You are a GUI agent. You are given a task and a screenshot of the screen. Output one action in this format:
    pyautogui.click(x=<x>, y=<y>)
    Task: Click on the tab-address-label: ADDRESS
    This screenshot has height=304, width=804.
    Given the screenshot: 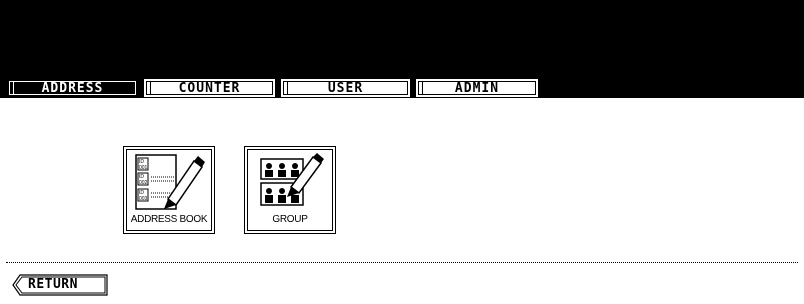 What is the action you would take?
    pyautogui.click(x=72, y=88)
    